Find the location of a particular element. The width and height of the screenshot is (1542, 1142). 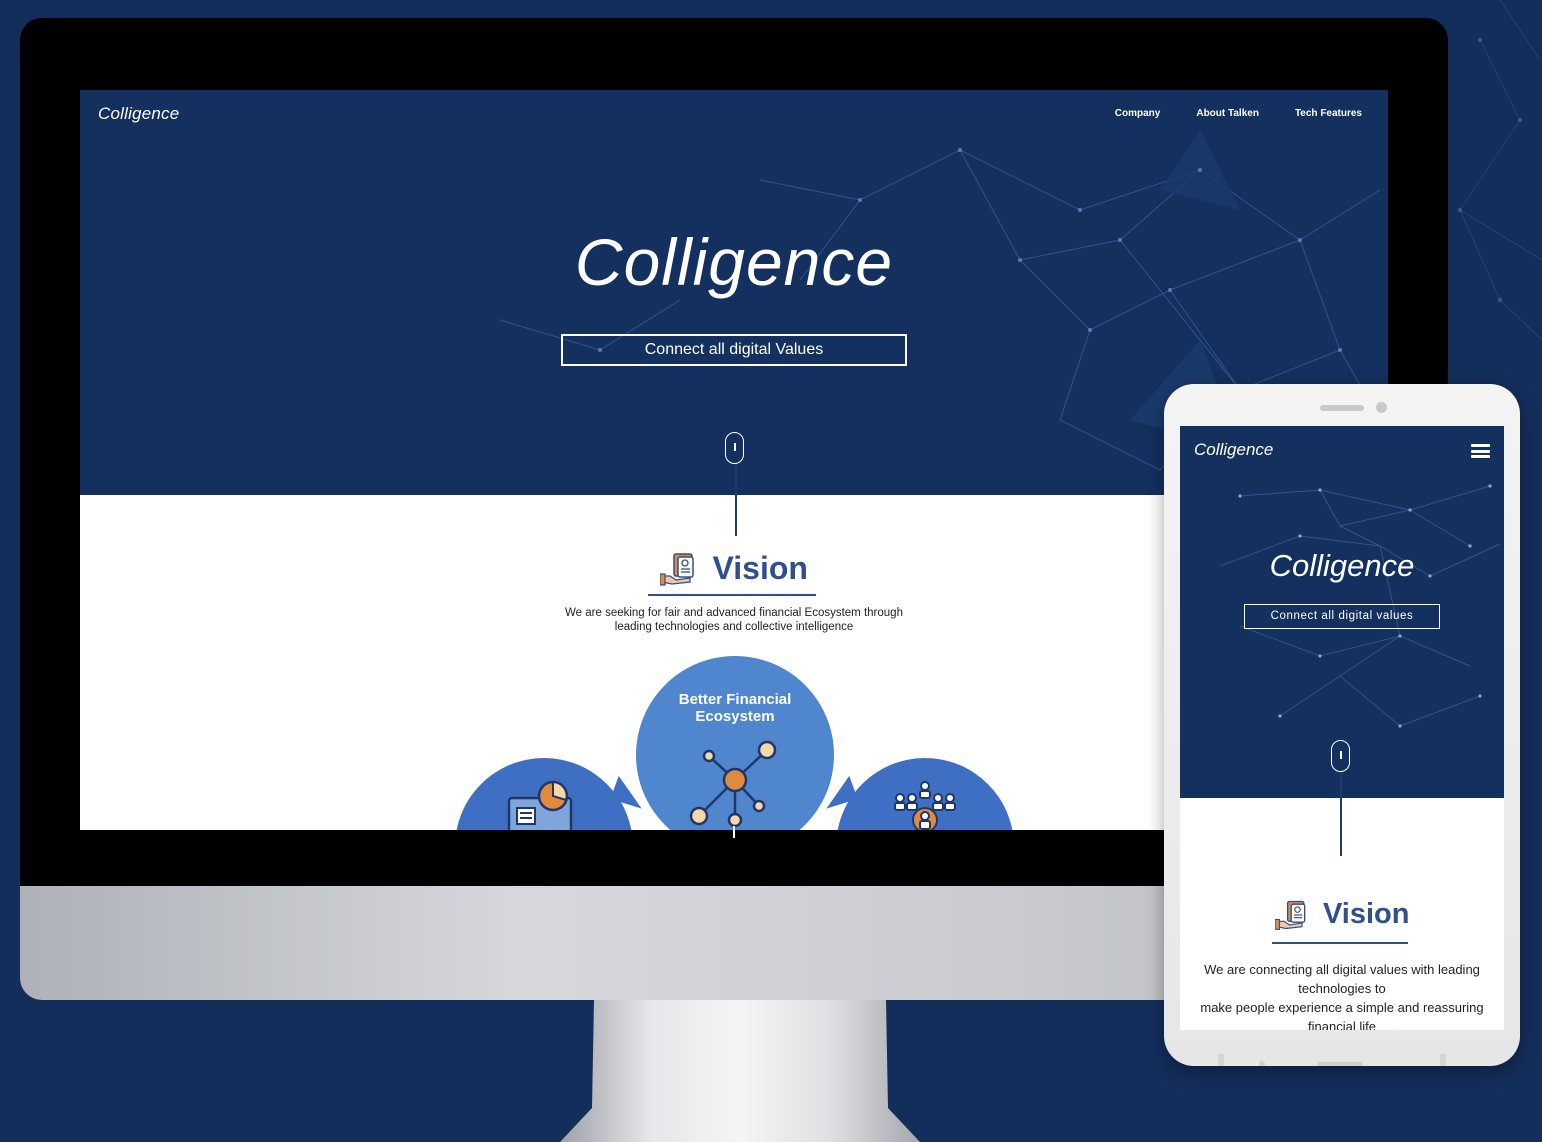

mobile-vision-title: Vision is located at coordinates (1366, 914).